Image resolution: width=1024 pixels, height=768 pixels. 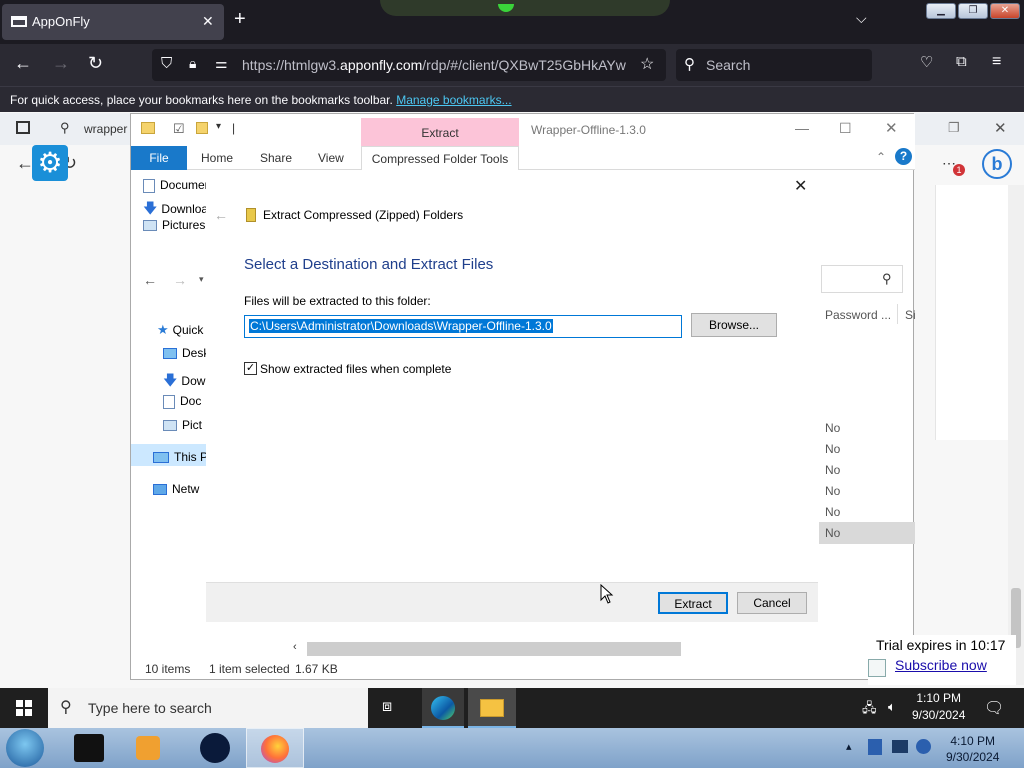 I want to click on dialog-back-icon: ←, so click(x=221, y=215).